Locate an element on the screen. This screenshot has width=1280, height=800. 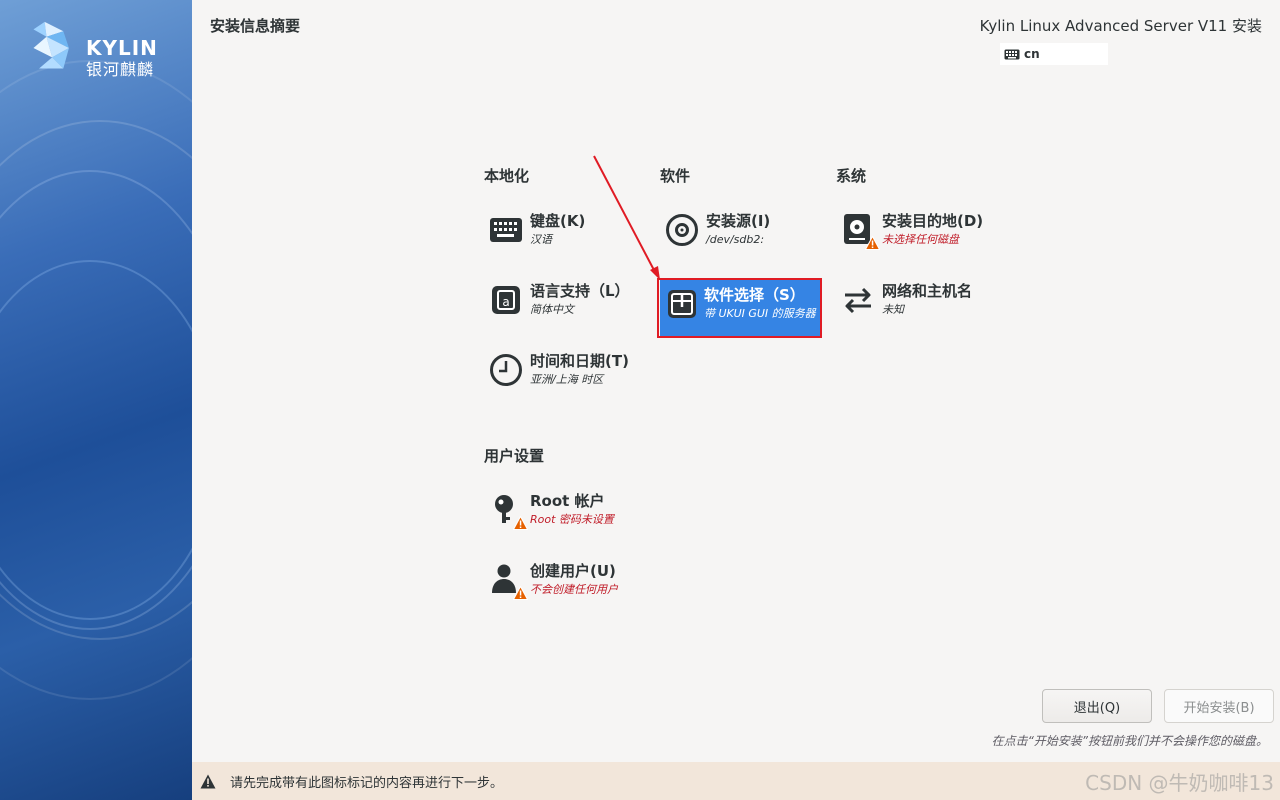
spoke-create-user-status: 不会创建任何用户 is located at coordinates (574, 589).